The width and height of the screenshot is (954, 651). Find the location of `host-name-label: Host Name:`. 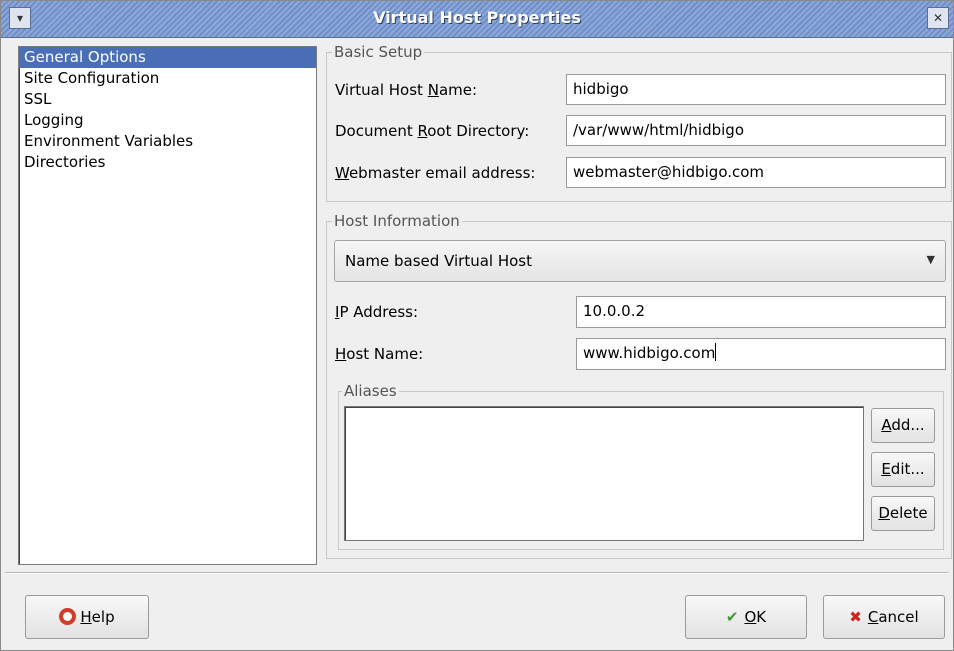

host-name-label: Host Name: is located at coordinates (379, 354).